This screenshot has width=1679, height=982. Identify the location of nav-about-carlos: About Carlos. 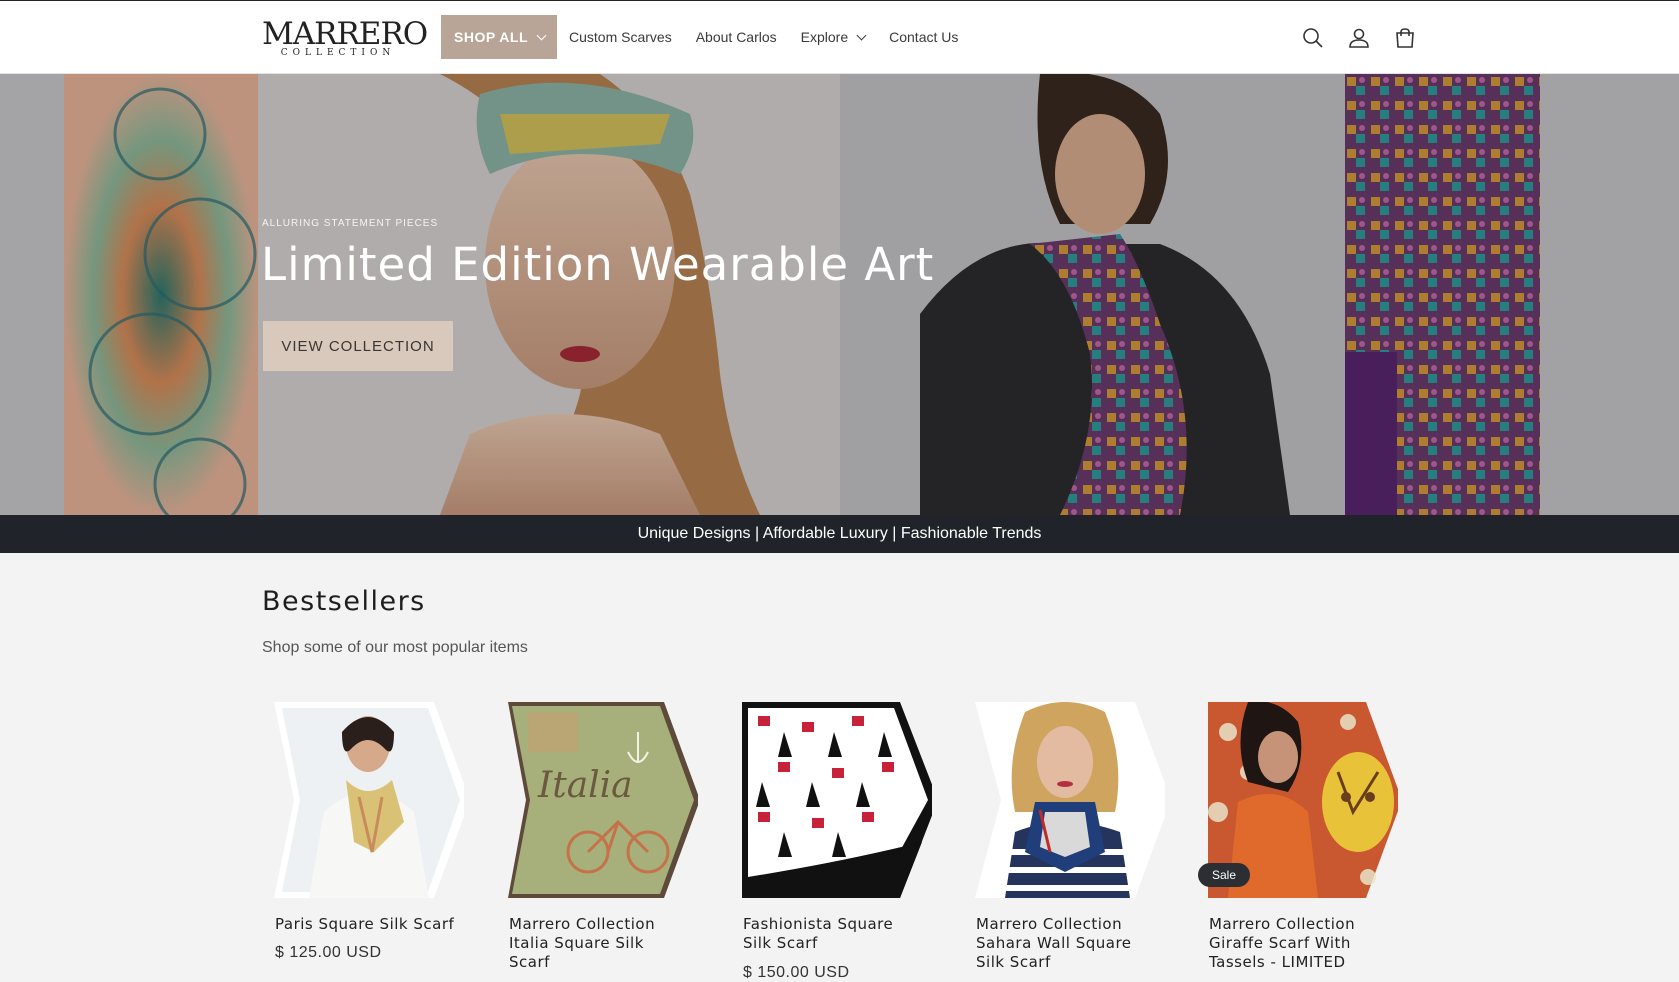
(736, 37).